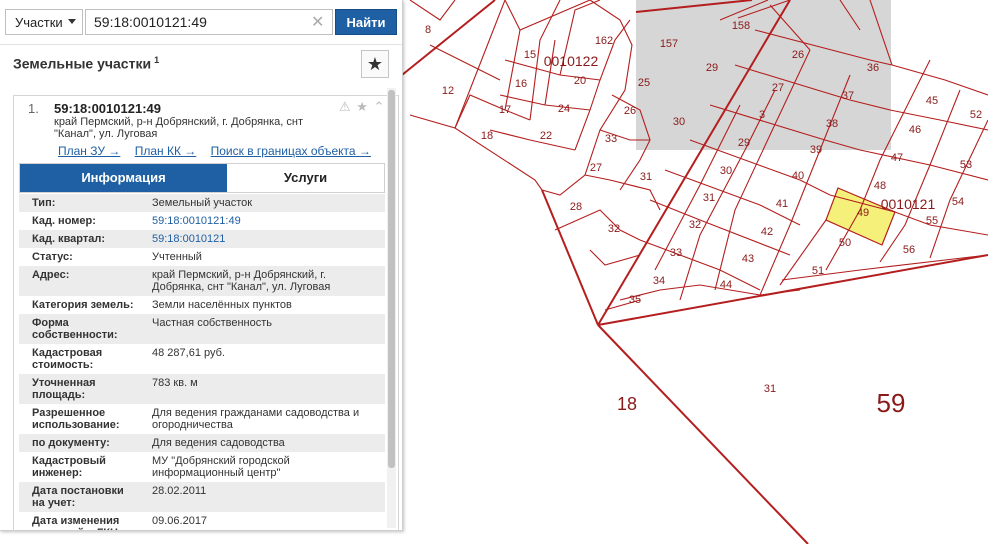 The width and height of the screenshot is (988, 544). I want to click on info-label: Дата постановки на учет:, so click(78, 497).